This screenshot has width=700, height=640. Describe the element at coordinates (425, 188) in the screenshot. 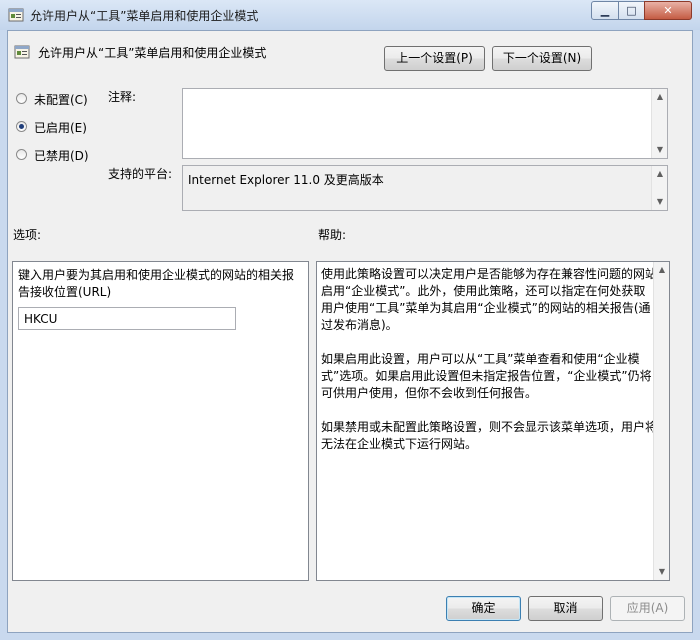

I see `platform-box: Internet Explorer 11.0 及更高版本 ▲ ▼` at that location.